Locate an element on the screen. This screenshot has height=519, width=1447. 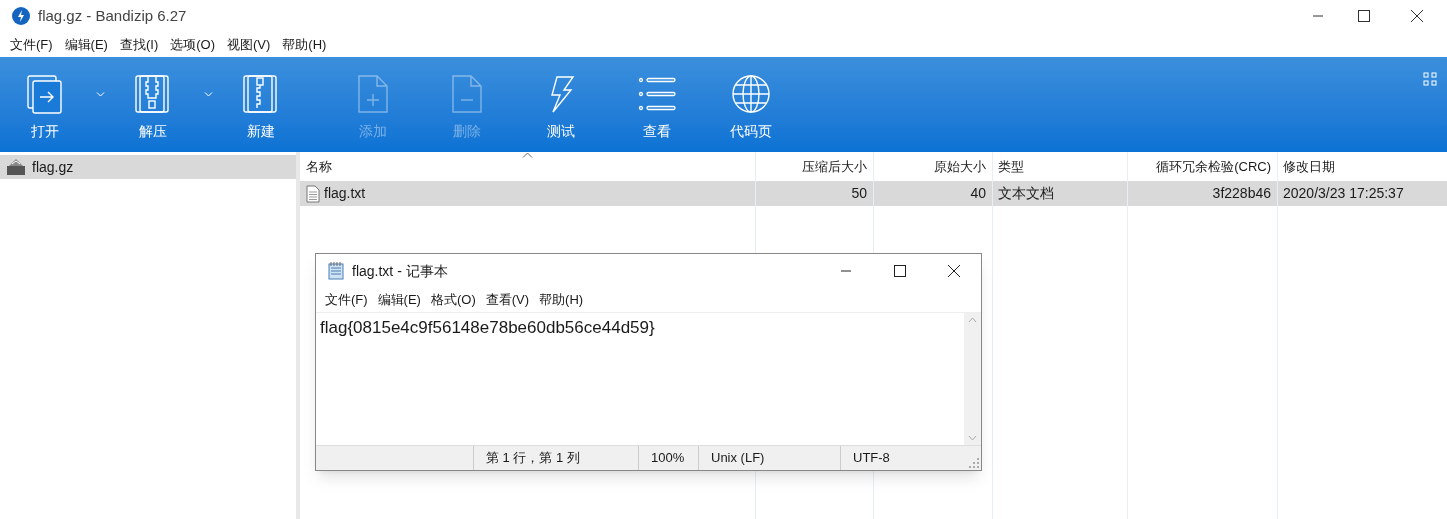
scroll-down-icon is located at coordinates (972, 438).